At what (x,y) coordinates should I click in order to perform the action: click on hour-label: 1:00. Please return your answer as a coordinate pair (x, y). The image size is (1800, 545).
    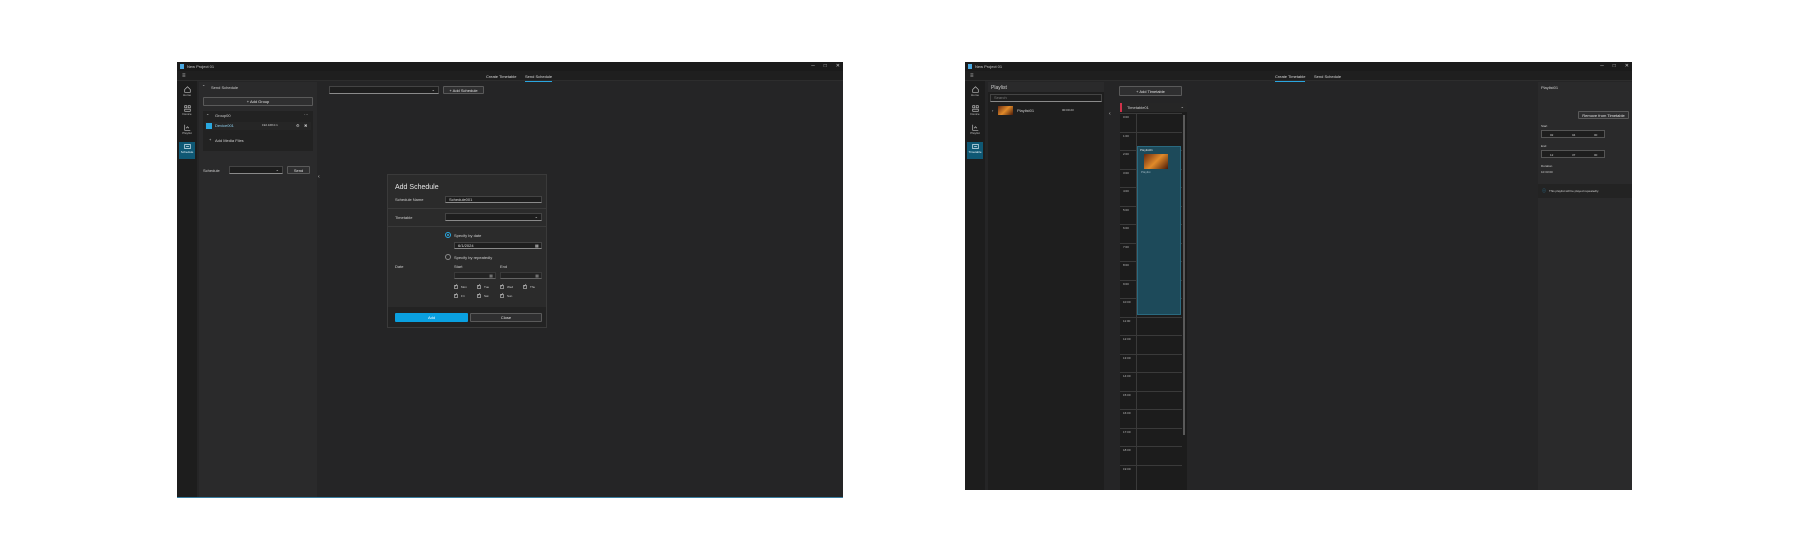
    Looking at the image, I should click on (1126, 135).